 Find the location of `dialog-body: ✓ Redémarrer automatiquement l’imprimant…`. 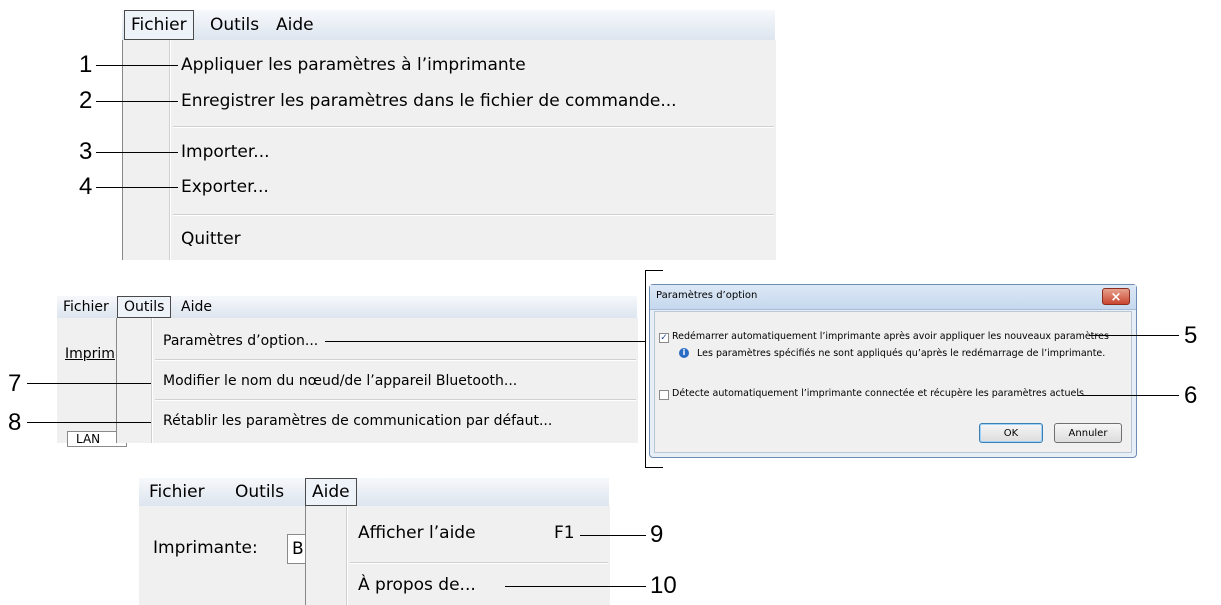

dialog-body: ✓ Redémarrer automatiquement l’imprimant… is located at coordinates (893, 382).